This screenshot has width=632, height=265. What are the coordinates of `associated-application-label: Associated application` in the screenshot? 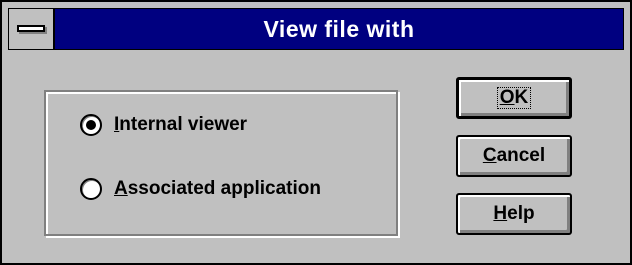 It's located at (217, 189).